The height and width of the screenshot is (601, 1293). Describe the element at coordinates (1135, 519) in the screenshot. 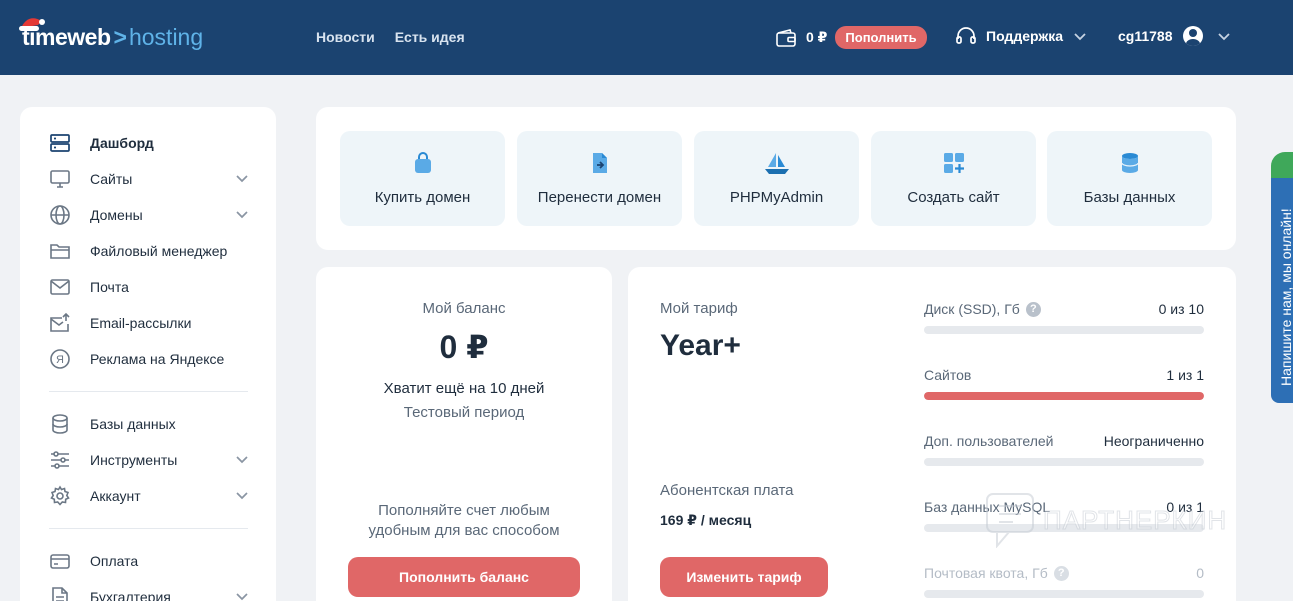

I see `watermark-text: ПАРТНЕРКИН` at that location.